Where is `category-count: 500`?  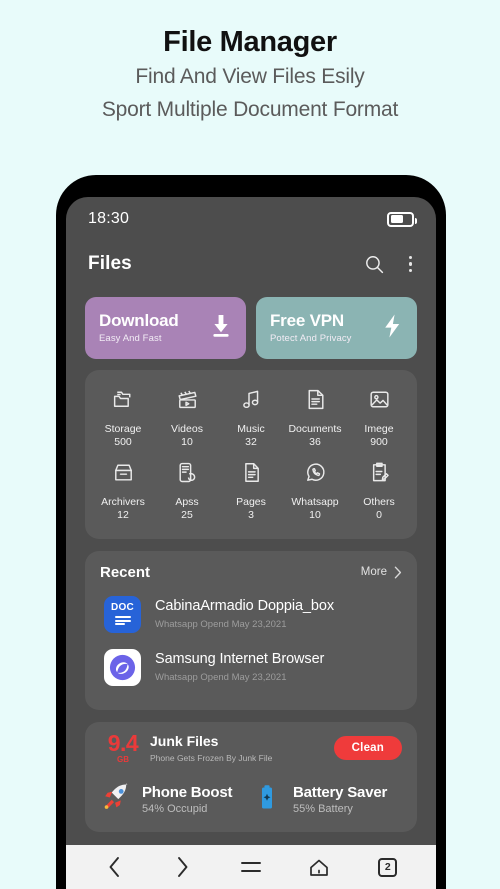 category-count: 500 is located at coordinates (123, 442).